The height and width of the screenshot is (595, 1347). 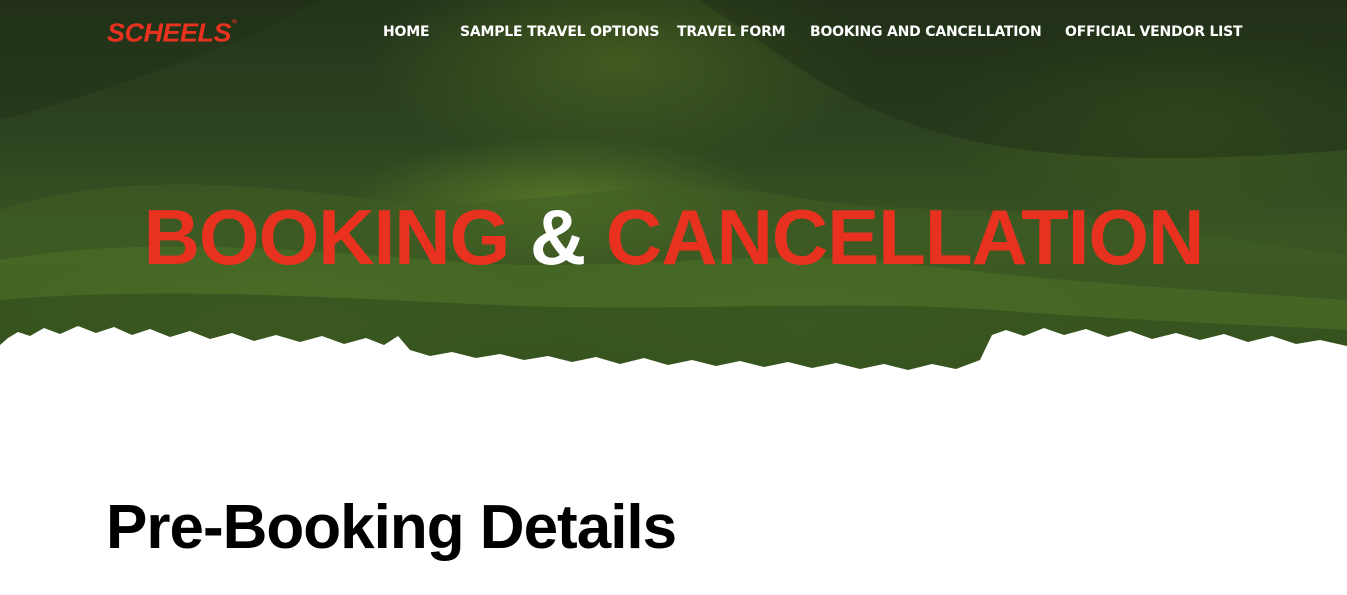 What do you see at coordinates (327, 237) in the screenshot?
I see `hero-title-part1: BOOKING` at bounding box center [327, 237].